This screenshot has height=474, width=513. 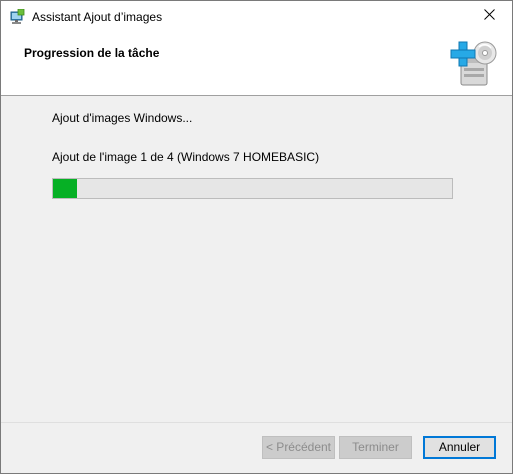 I want to click on window-title: Assistant Ajout d’images, so click(x=97, y=17).